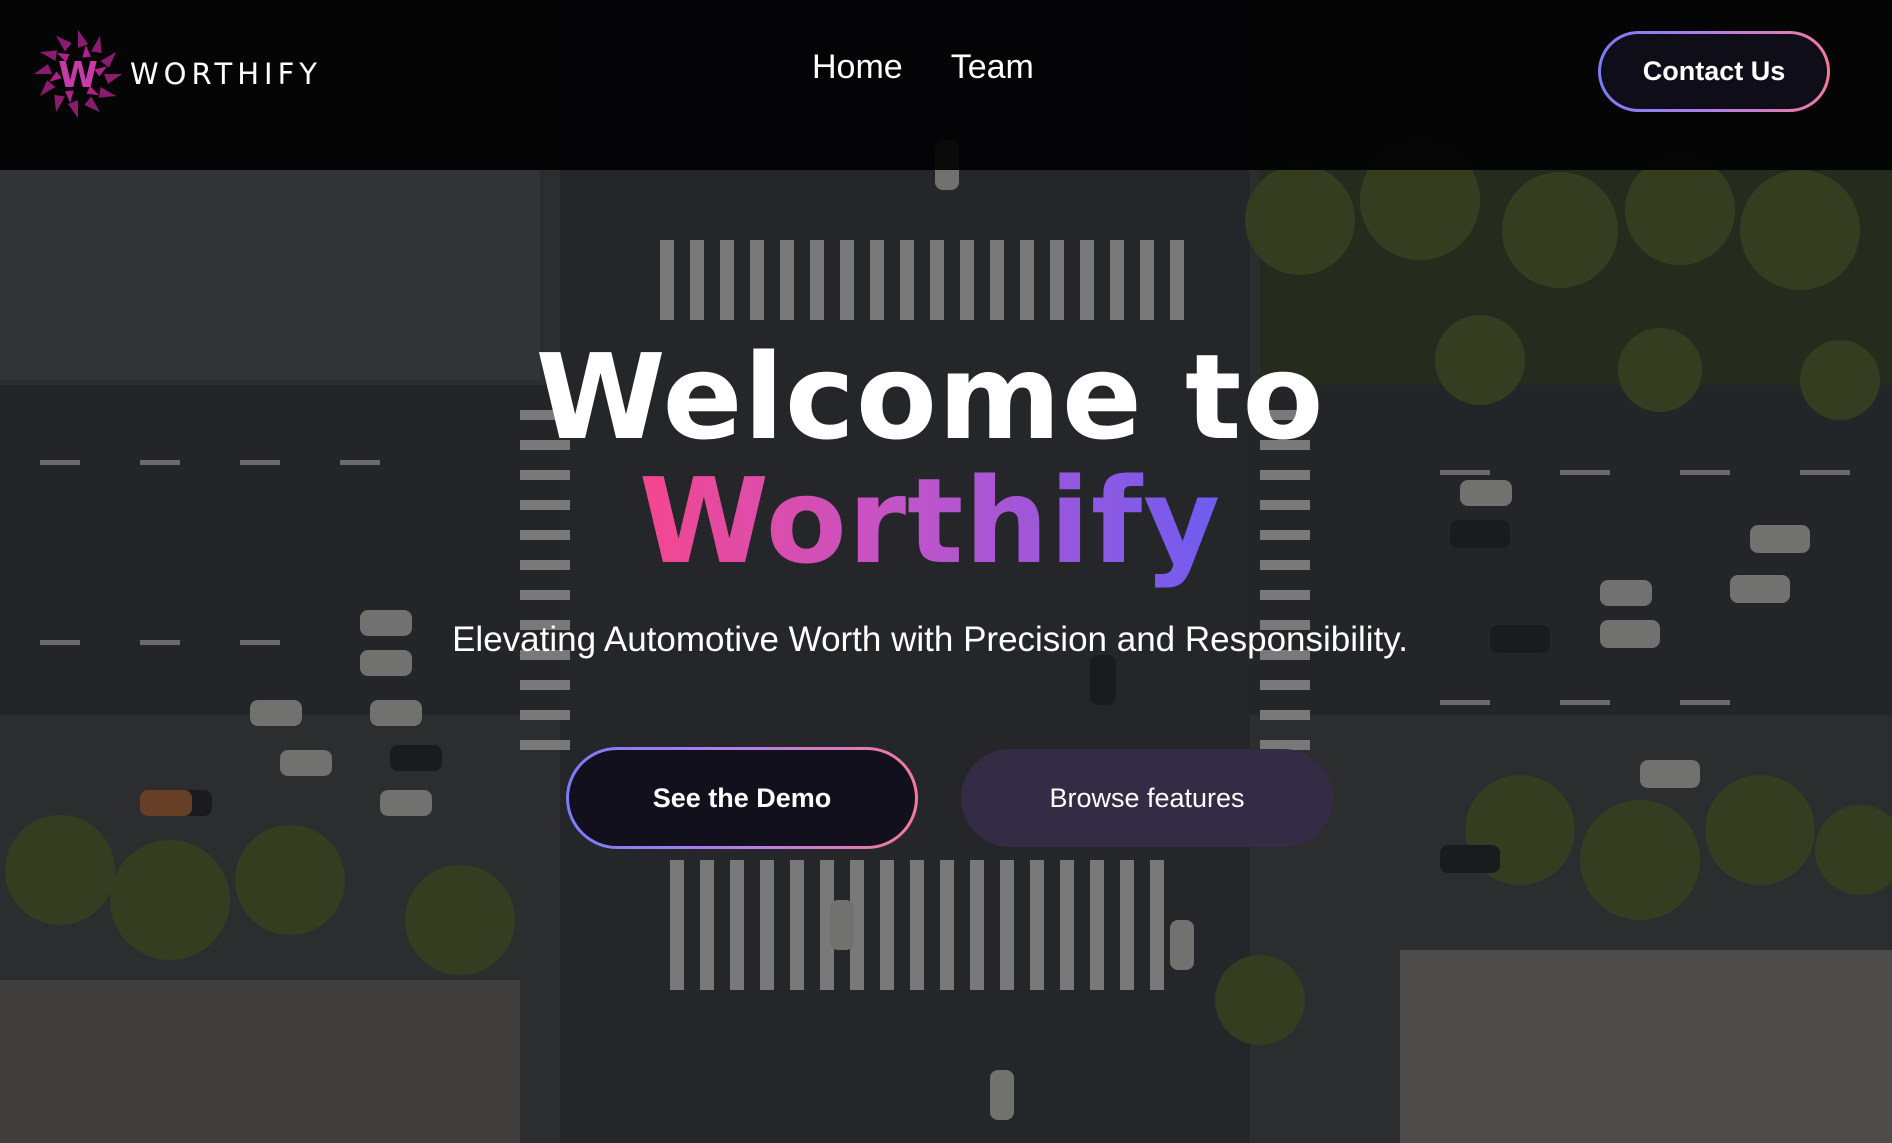  I want to click on brand-logo: W WORTHIFY, so click(177, 74).